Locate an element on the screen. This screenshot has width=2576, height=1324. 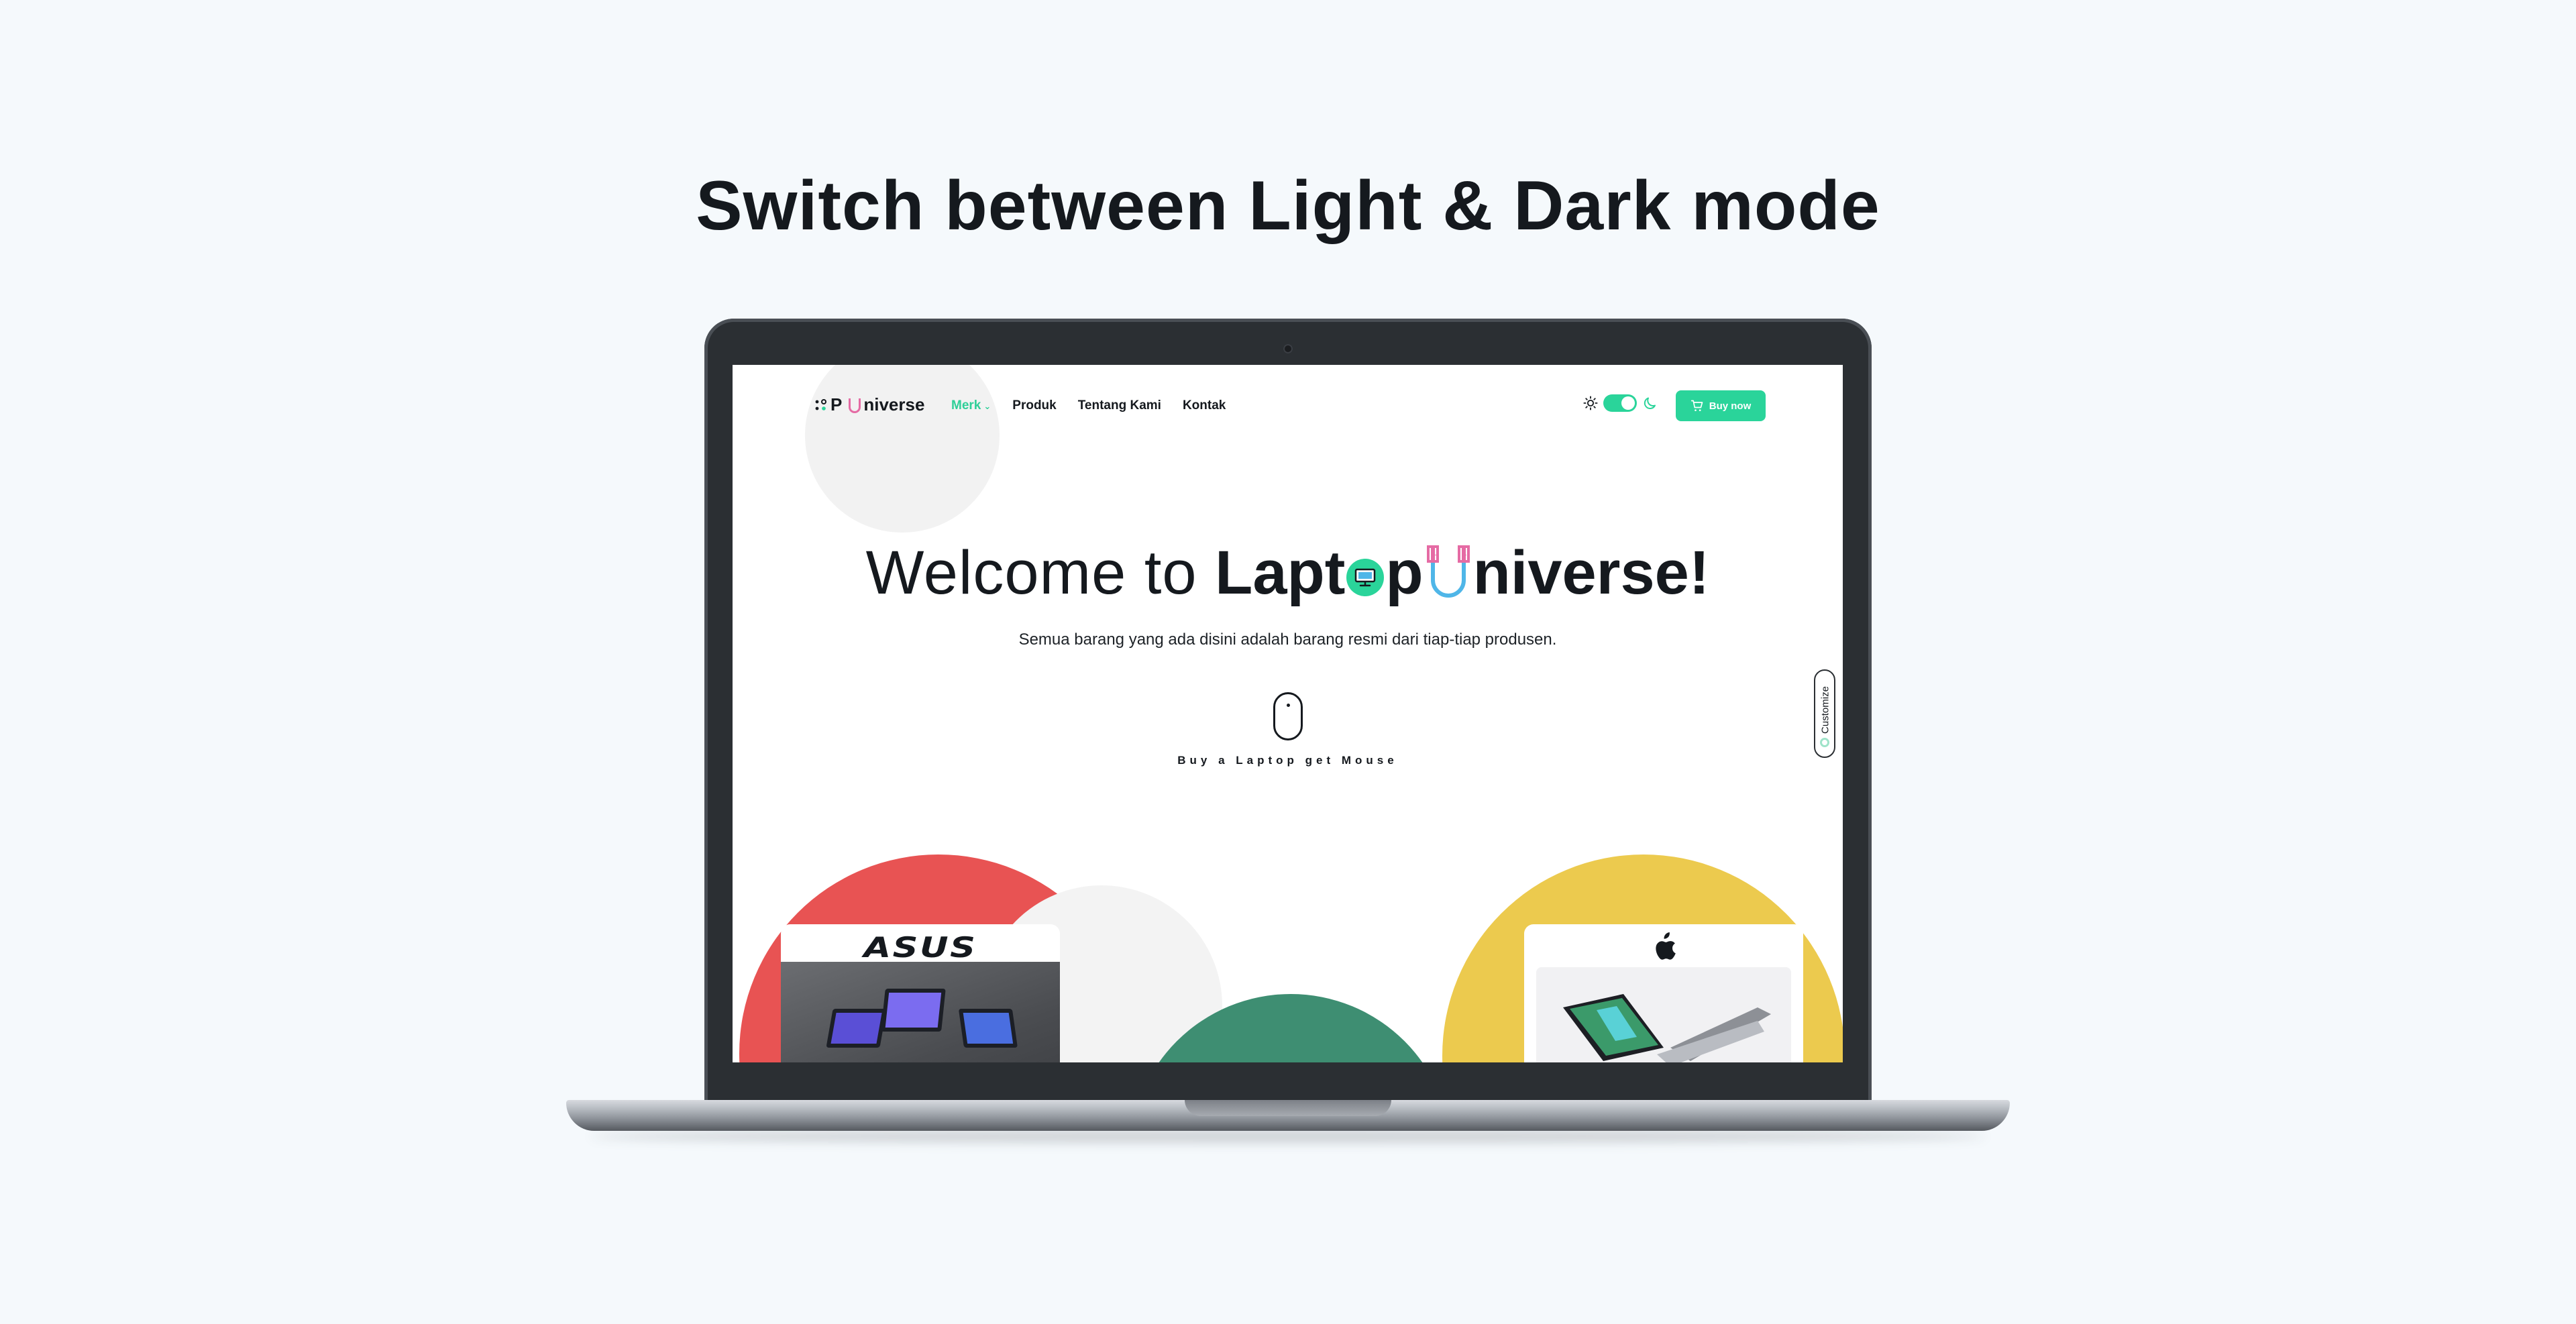
mouse-icon is located at coordinates (1288, 716).